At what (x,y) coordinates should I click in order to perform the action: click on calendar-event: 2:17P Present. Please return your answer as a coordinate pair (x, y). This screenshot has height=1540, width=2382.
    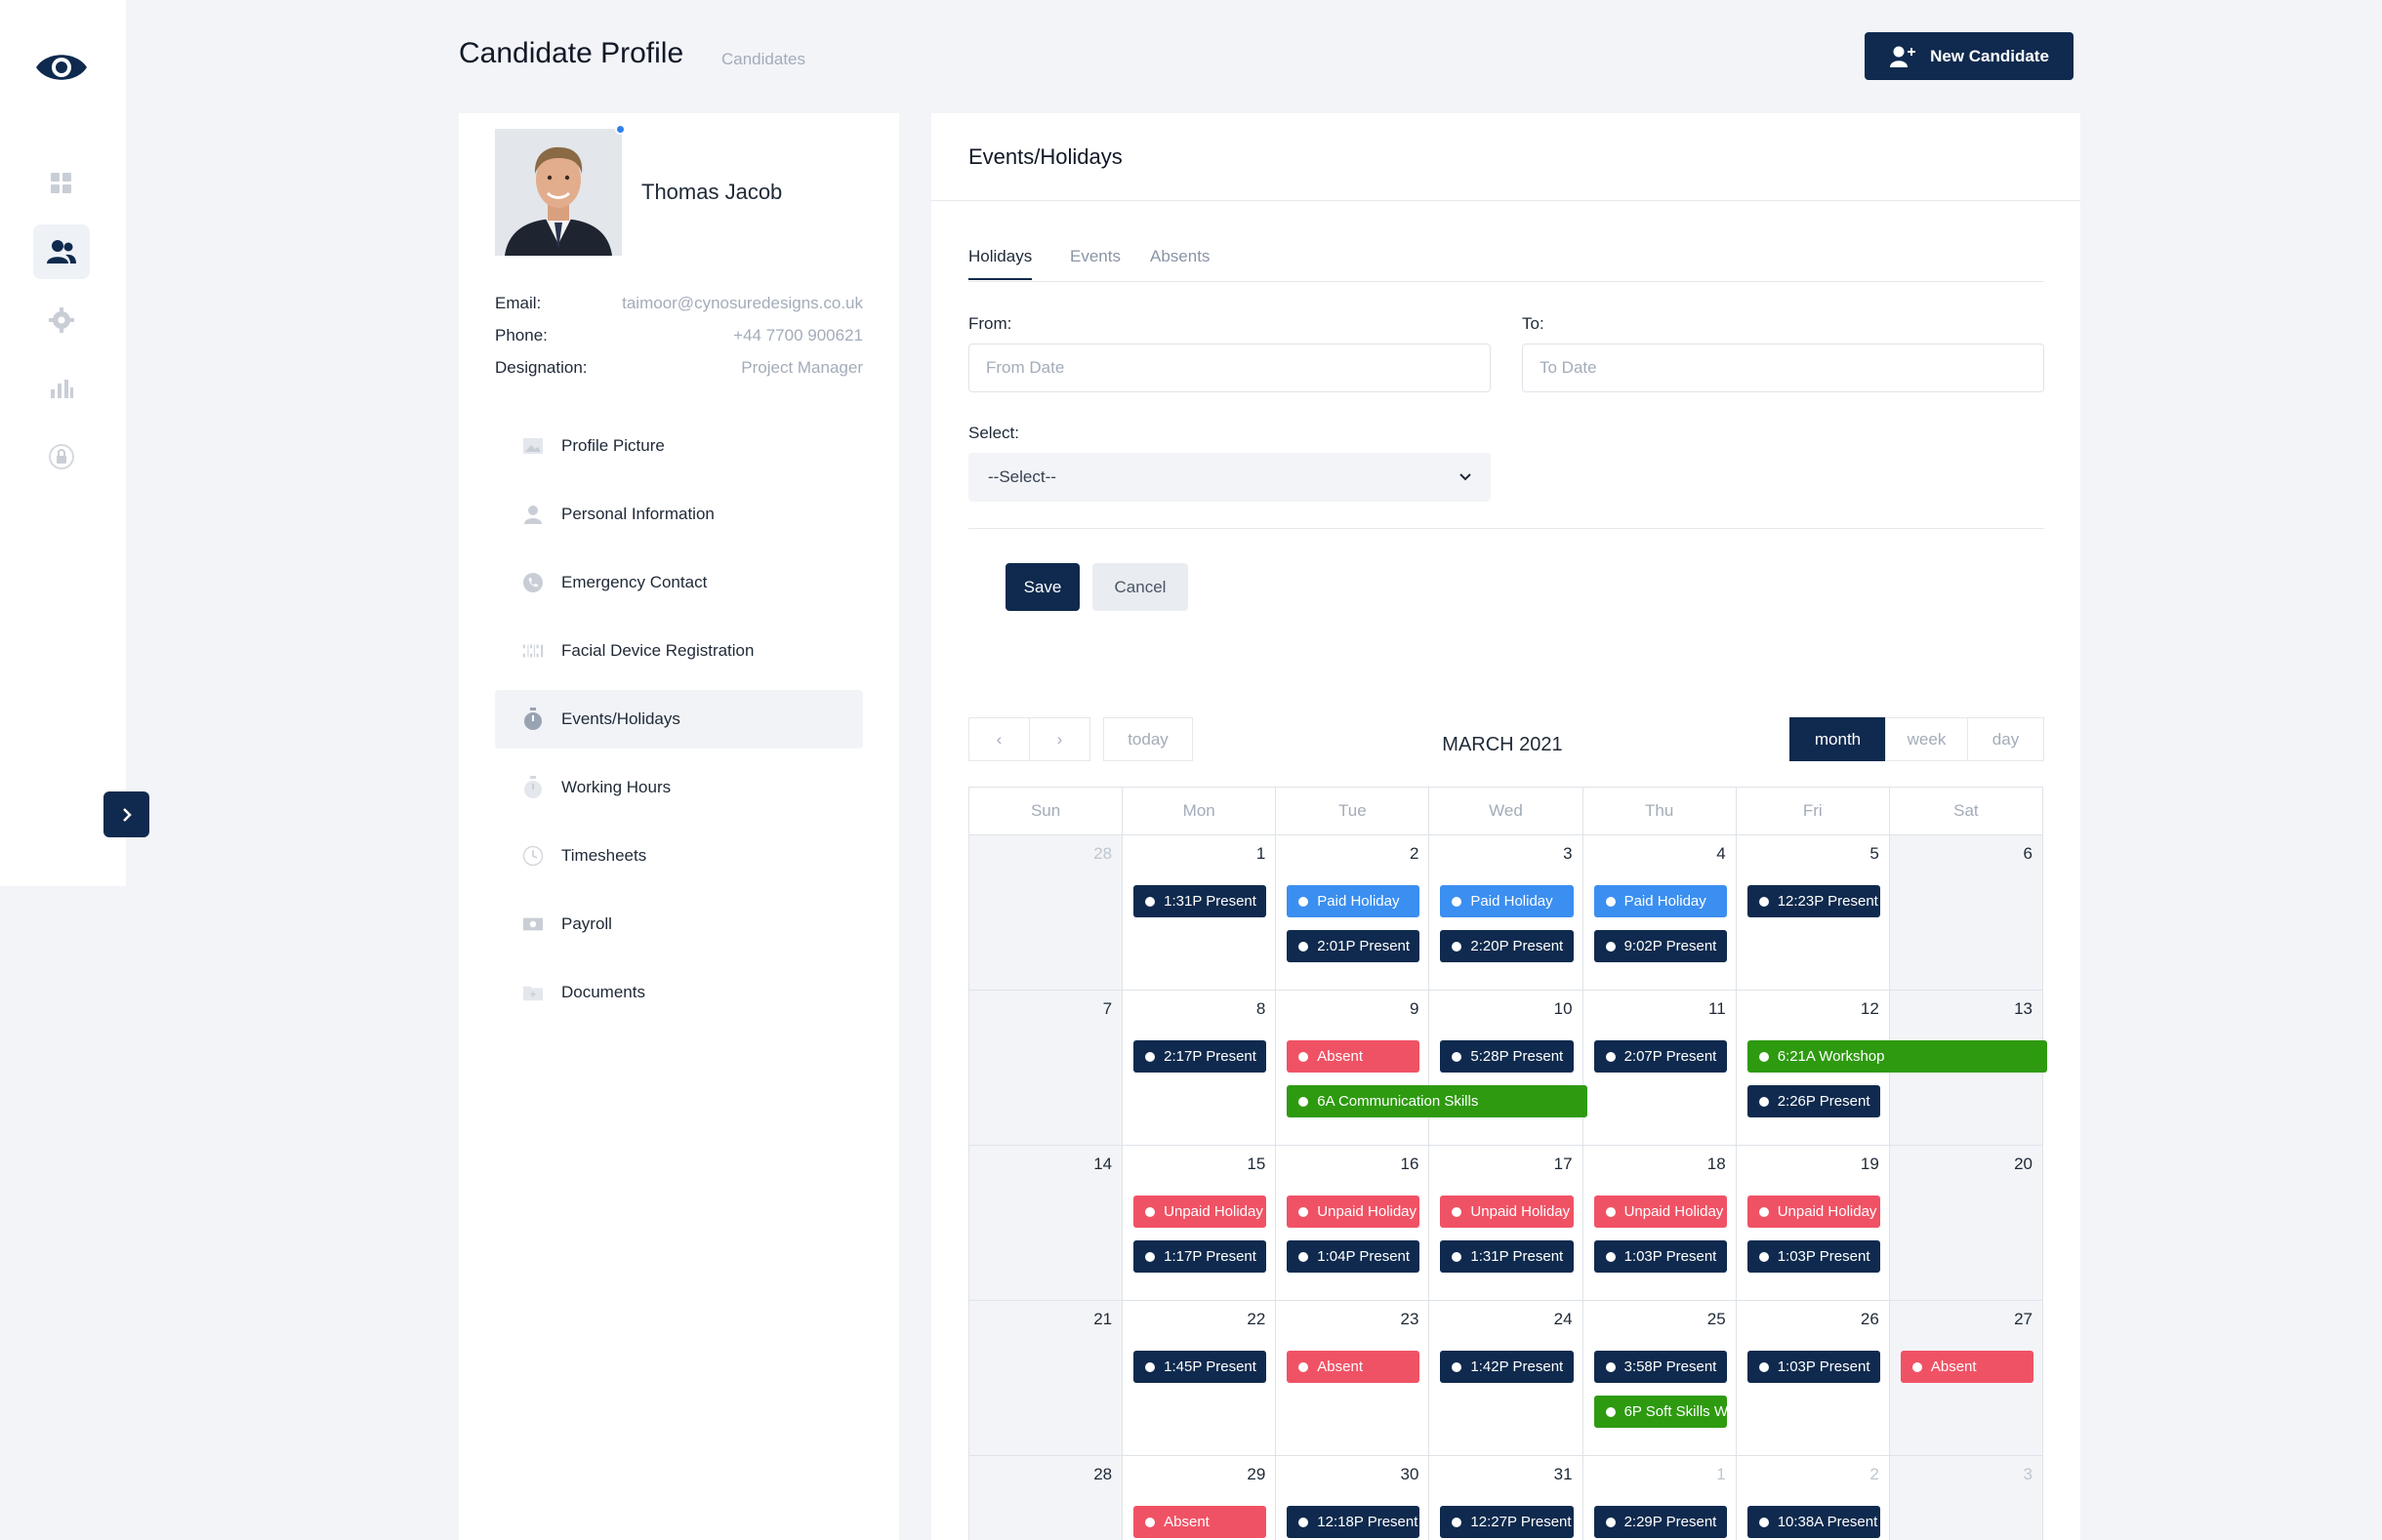
    Looking at the image, I should click on (1200, 1056).